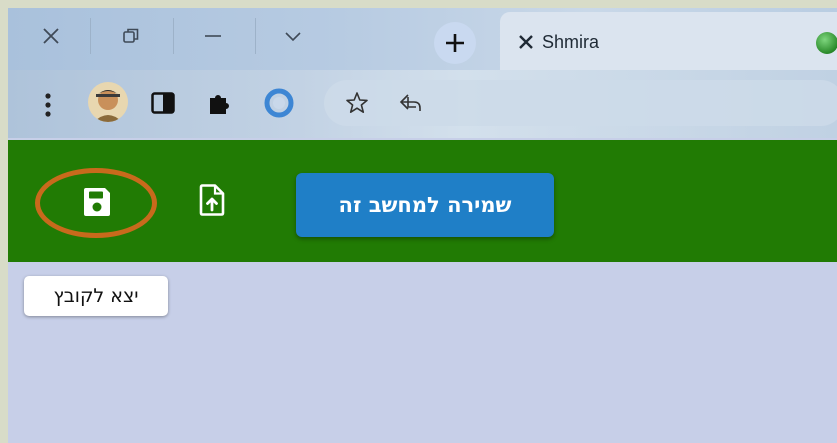 This screenshot has height=443, width=837. I want to click on star-icon, so click(357, 103).